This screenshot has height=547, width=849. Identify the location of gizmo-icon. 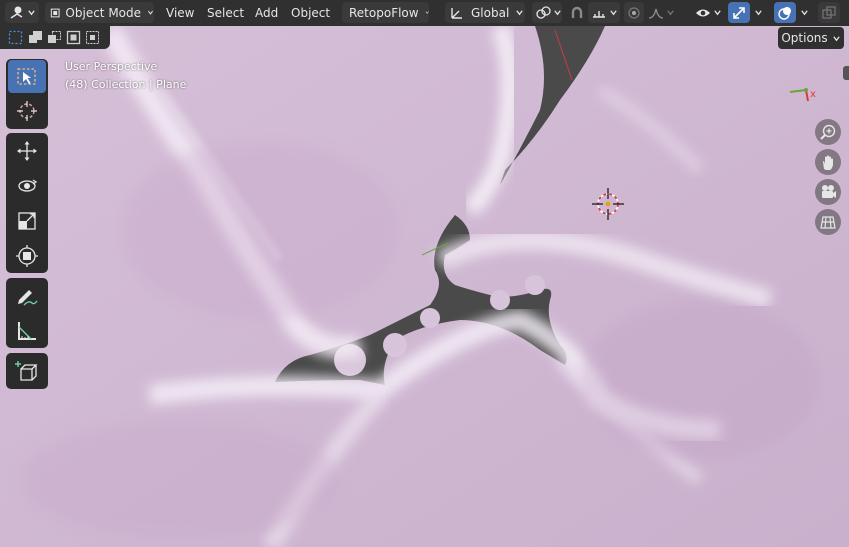
(739, 12).